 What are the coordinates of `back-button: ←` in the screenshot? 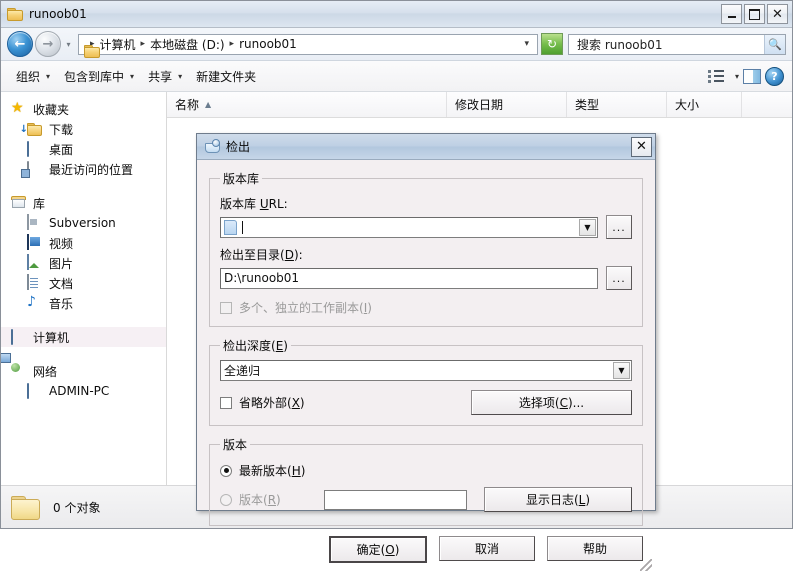 It's located at (20, 44).